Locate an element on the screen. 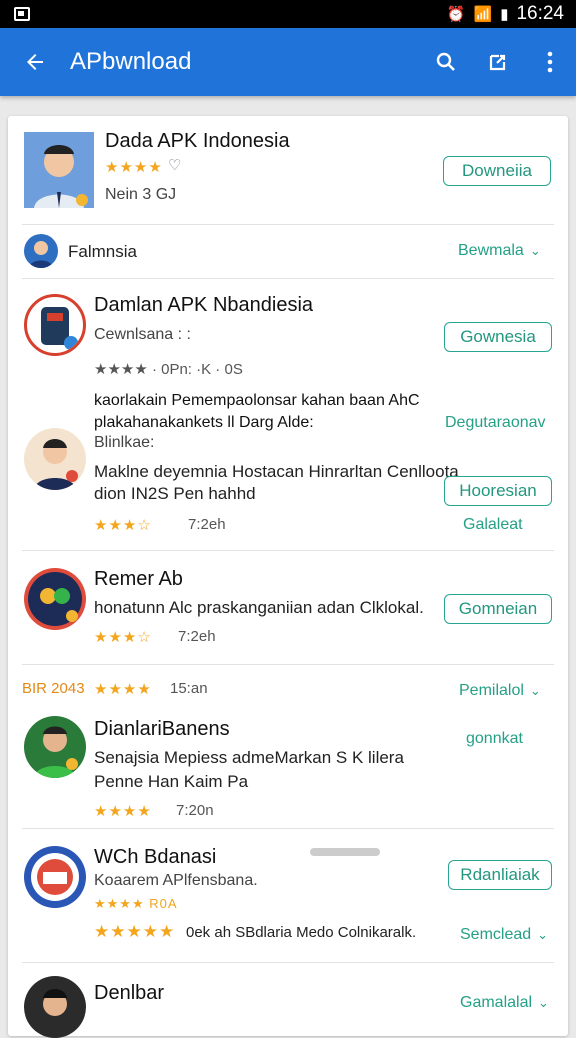  see-more-link: Gamalalal ⌄ is located at coordinates (504, 1003).